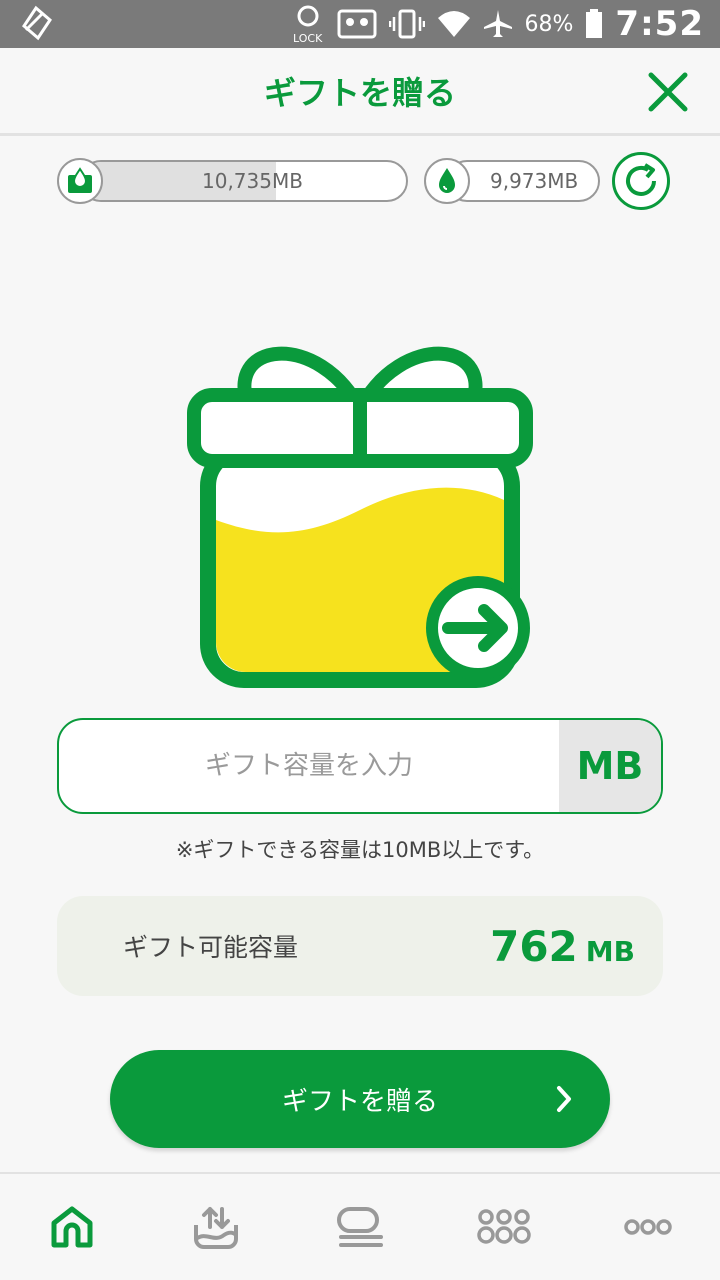 The height and width of the screenshot is (1280, 720). I want to click on nav-data-charge, so click(216, 1227).